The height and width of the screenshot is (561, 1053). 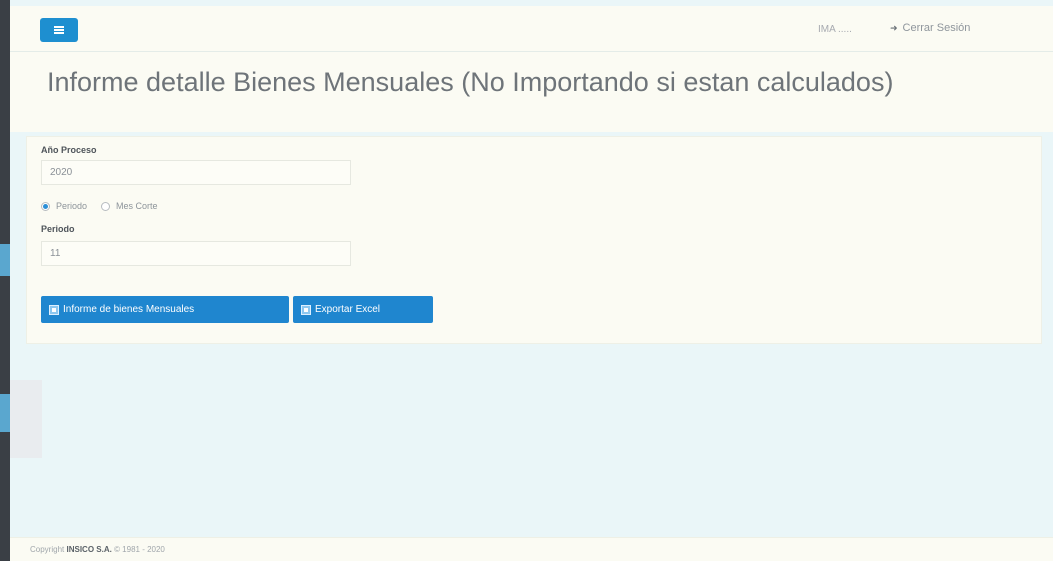 I want to click on periodo-radio, so click(x=45, y=206).